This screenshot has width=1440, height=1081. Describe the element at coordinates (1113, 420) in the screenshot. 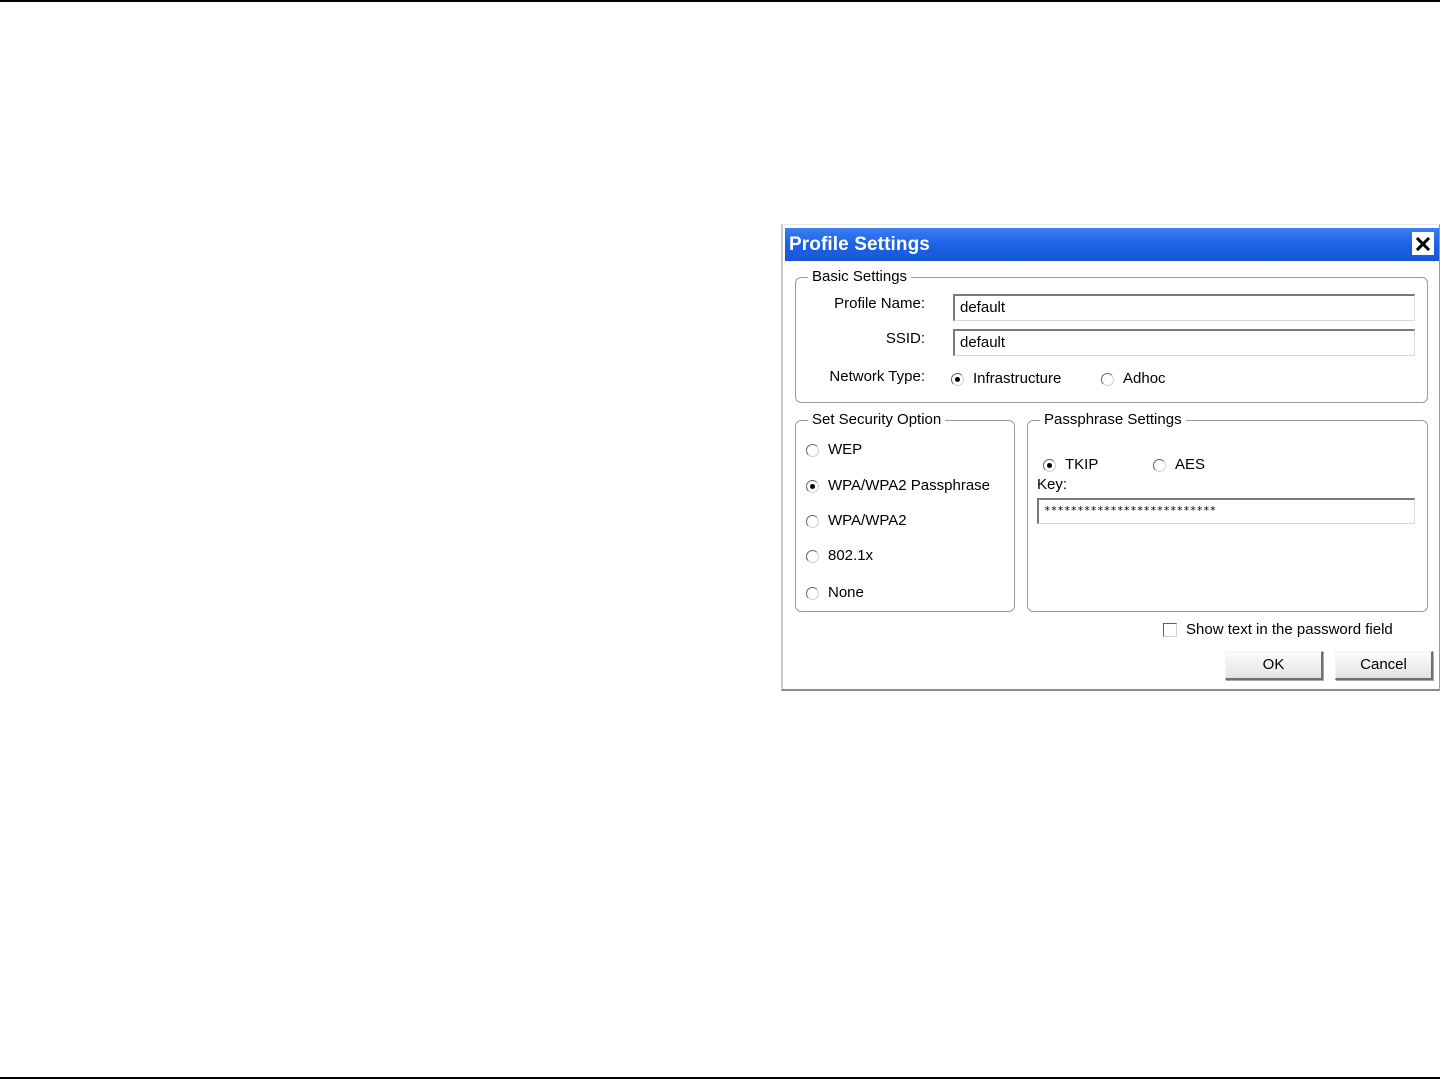

I see `passphrase-settings-legend: Passphrase Settings` at that location.